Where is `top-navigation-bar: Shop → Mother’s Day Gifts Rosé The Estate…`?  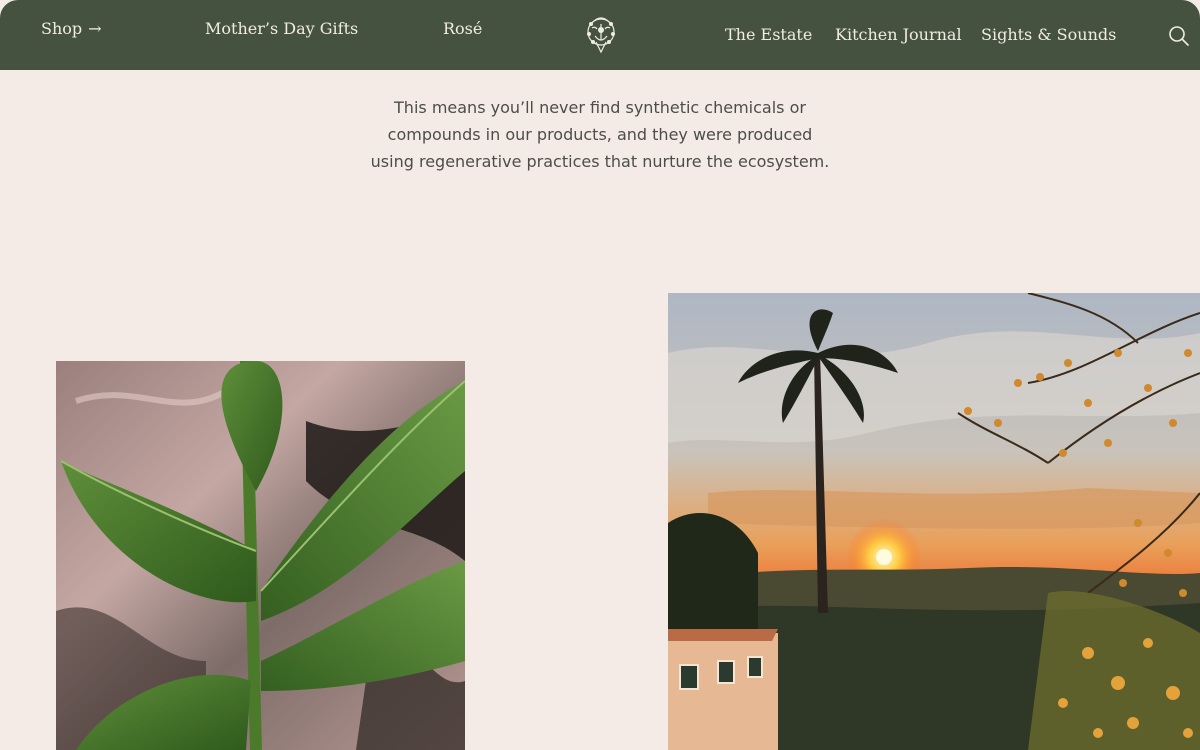
top-navigation-bar: Shop → Mother’s Day Gifts Rosé The Estate… is located at coordinates (600, 35).